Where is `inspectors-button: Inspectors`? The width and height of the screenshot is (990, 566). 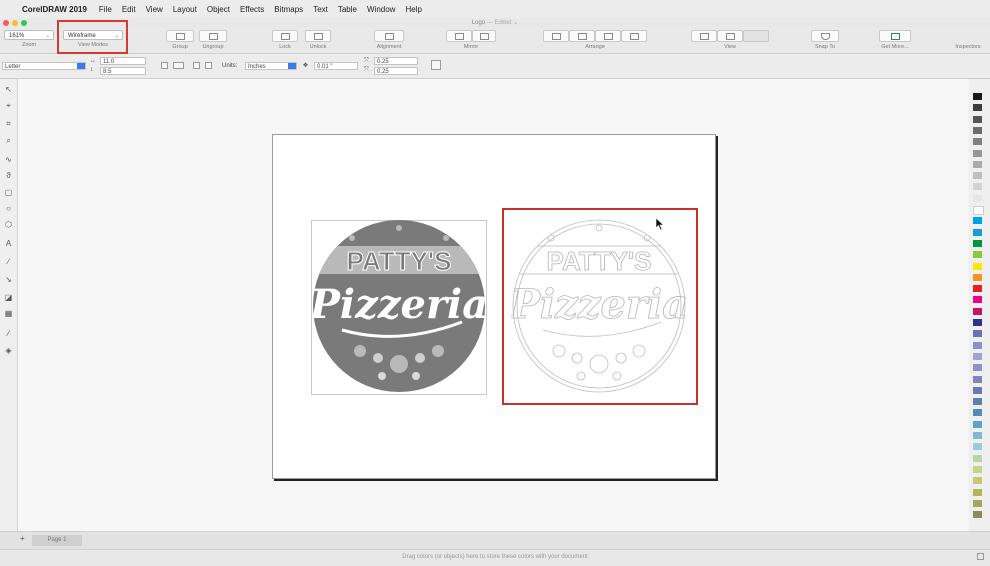
inspectors-button: Inspectors is located at coordinates (968, 47).